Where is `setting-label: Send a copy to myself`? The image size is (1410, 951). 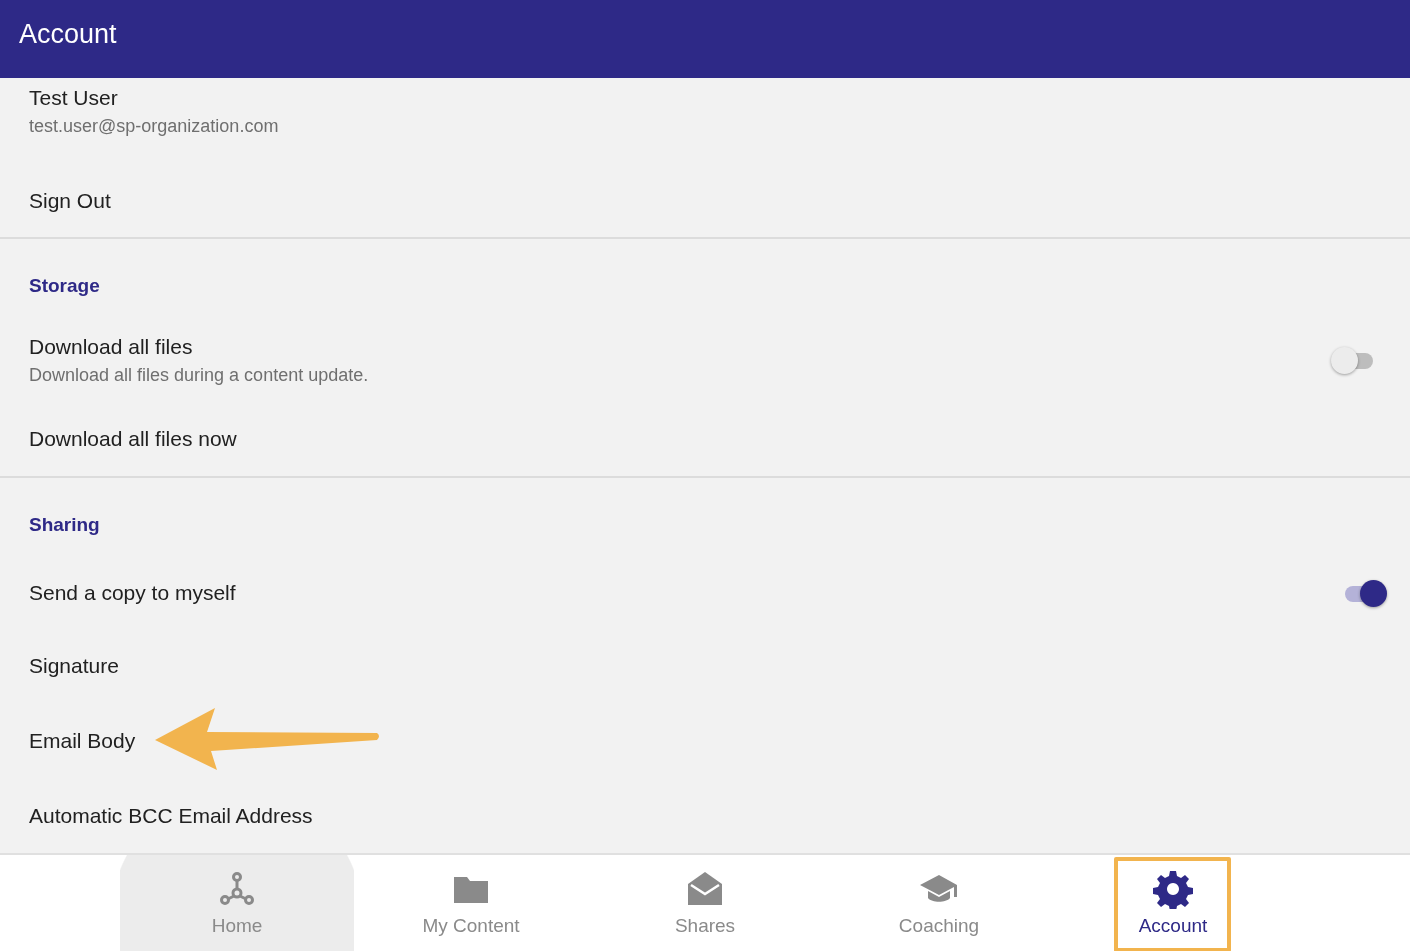
setting-label: Send a copy to myself is located at coordinates (133, 593).